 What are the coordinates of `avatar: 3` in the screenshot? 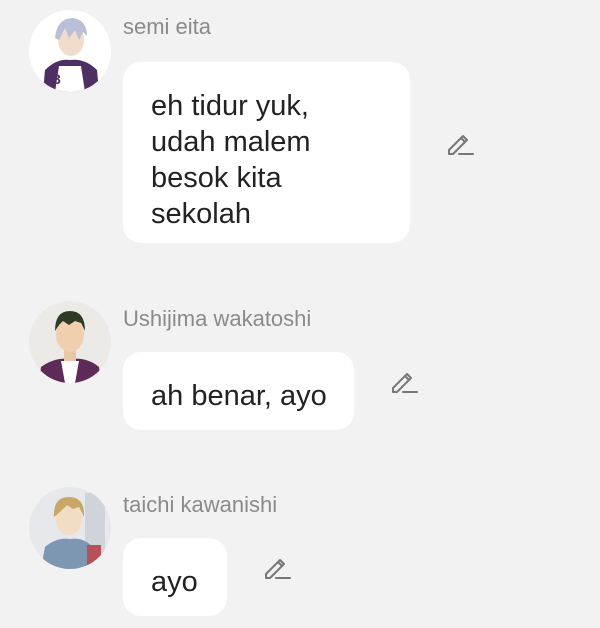 It's located at (70, 51).